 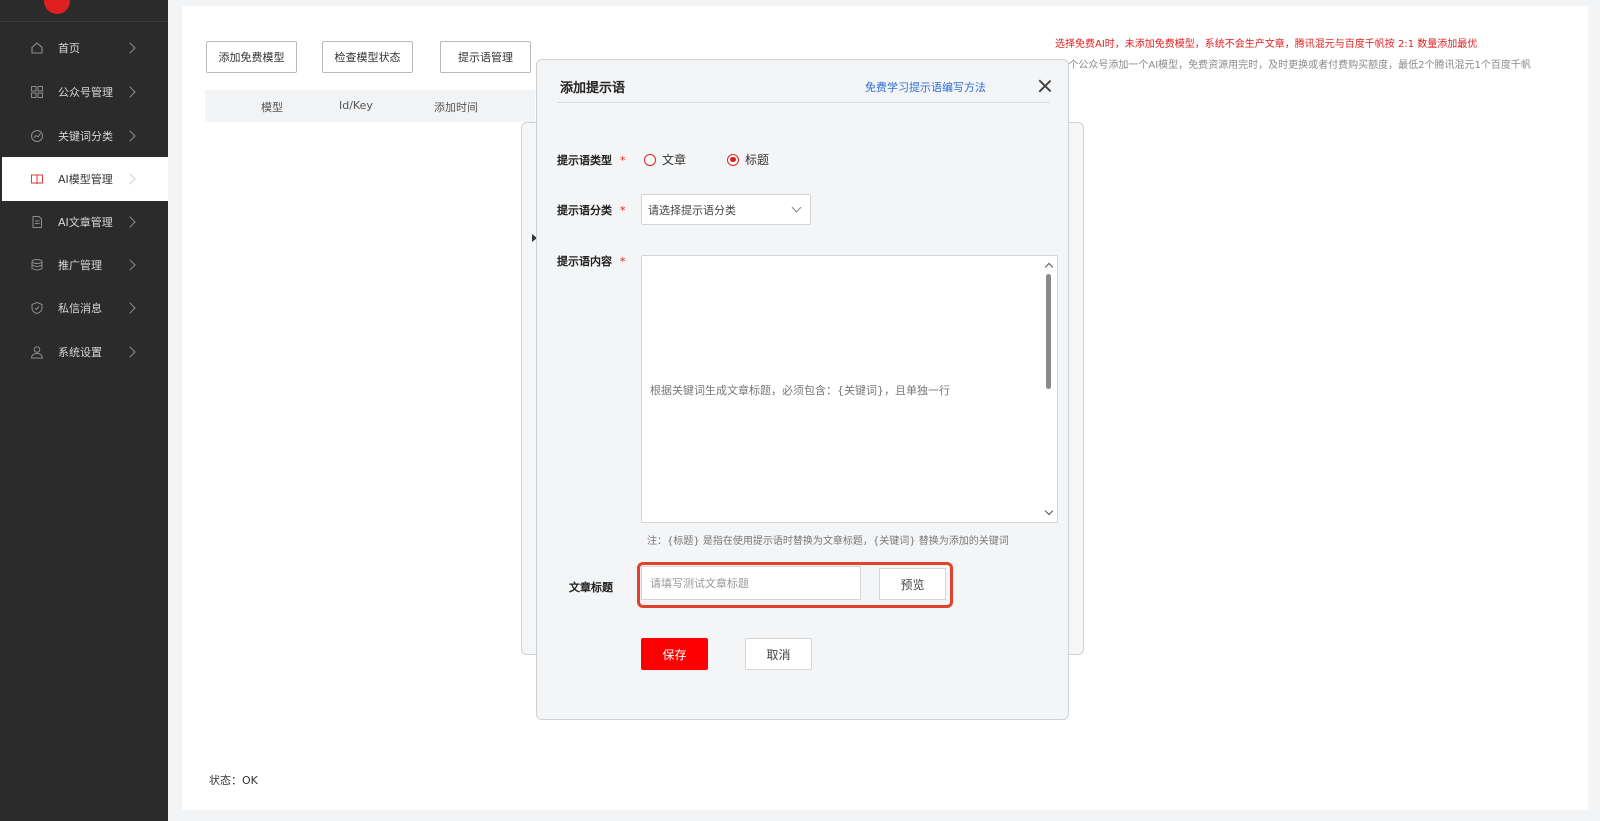 What do you see at coordinates (37, 265) in the screenshot?
I see `database-icon` at bounding box center [37, 265].